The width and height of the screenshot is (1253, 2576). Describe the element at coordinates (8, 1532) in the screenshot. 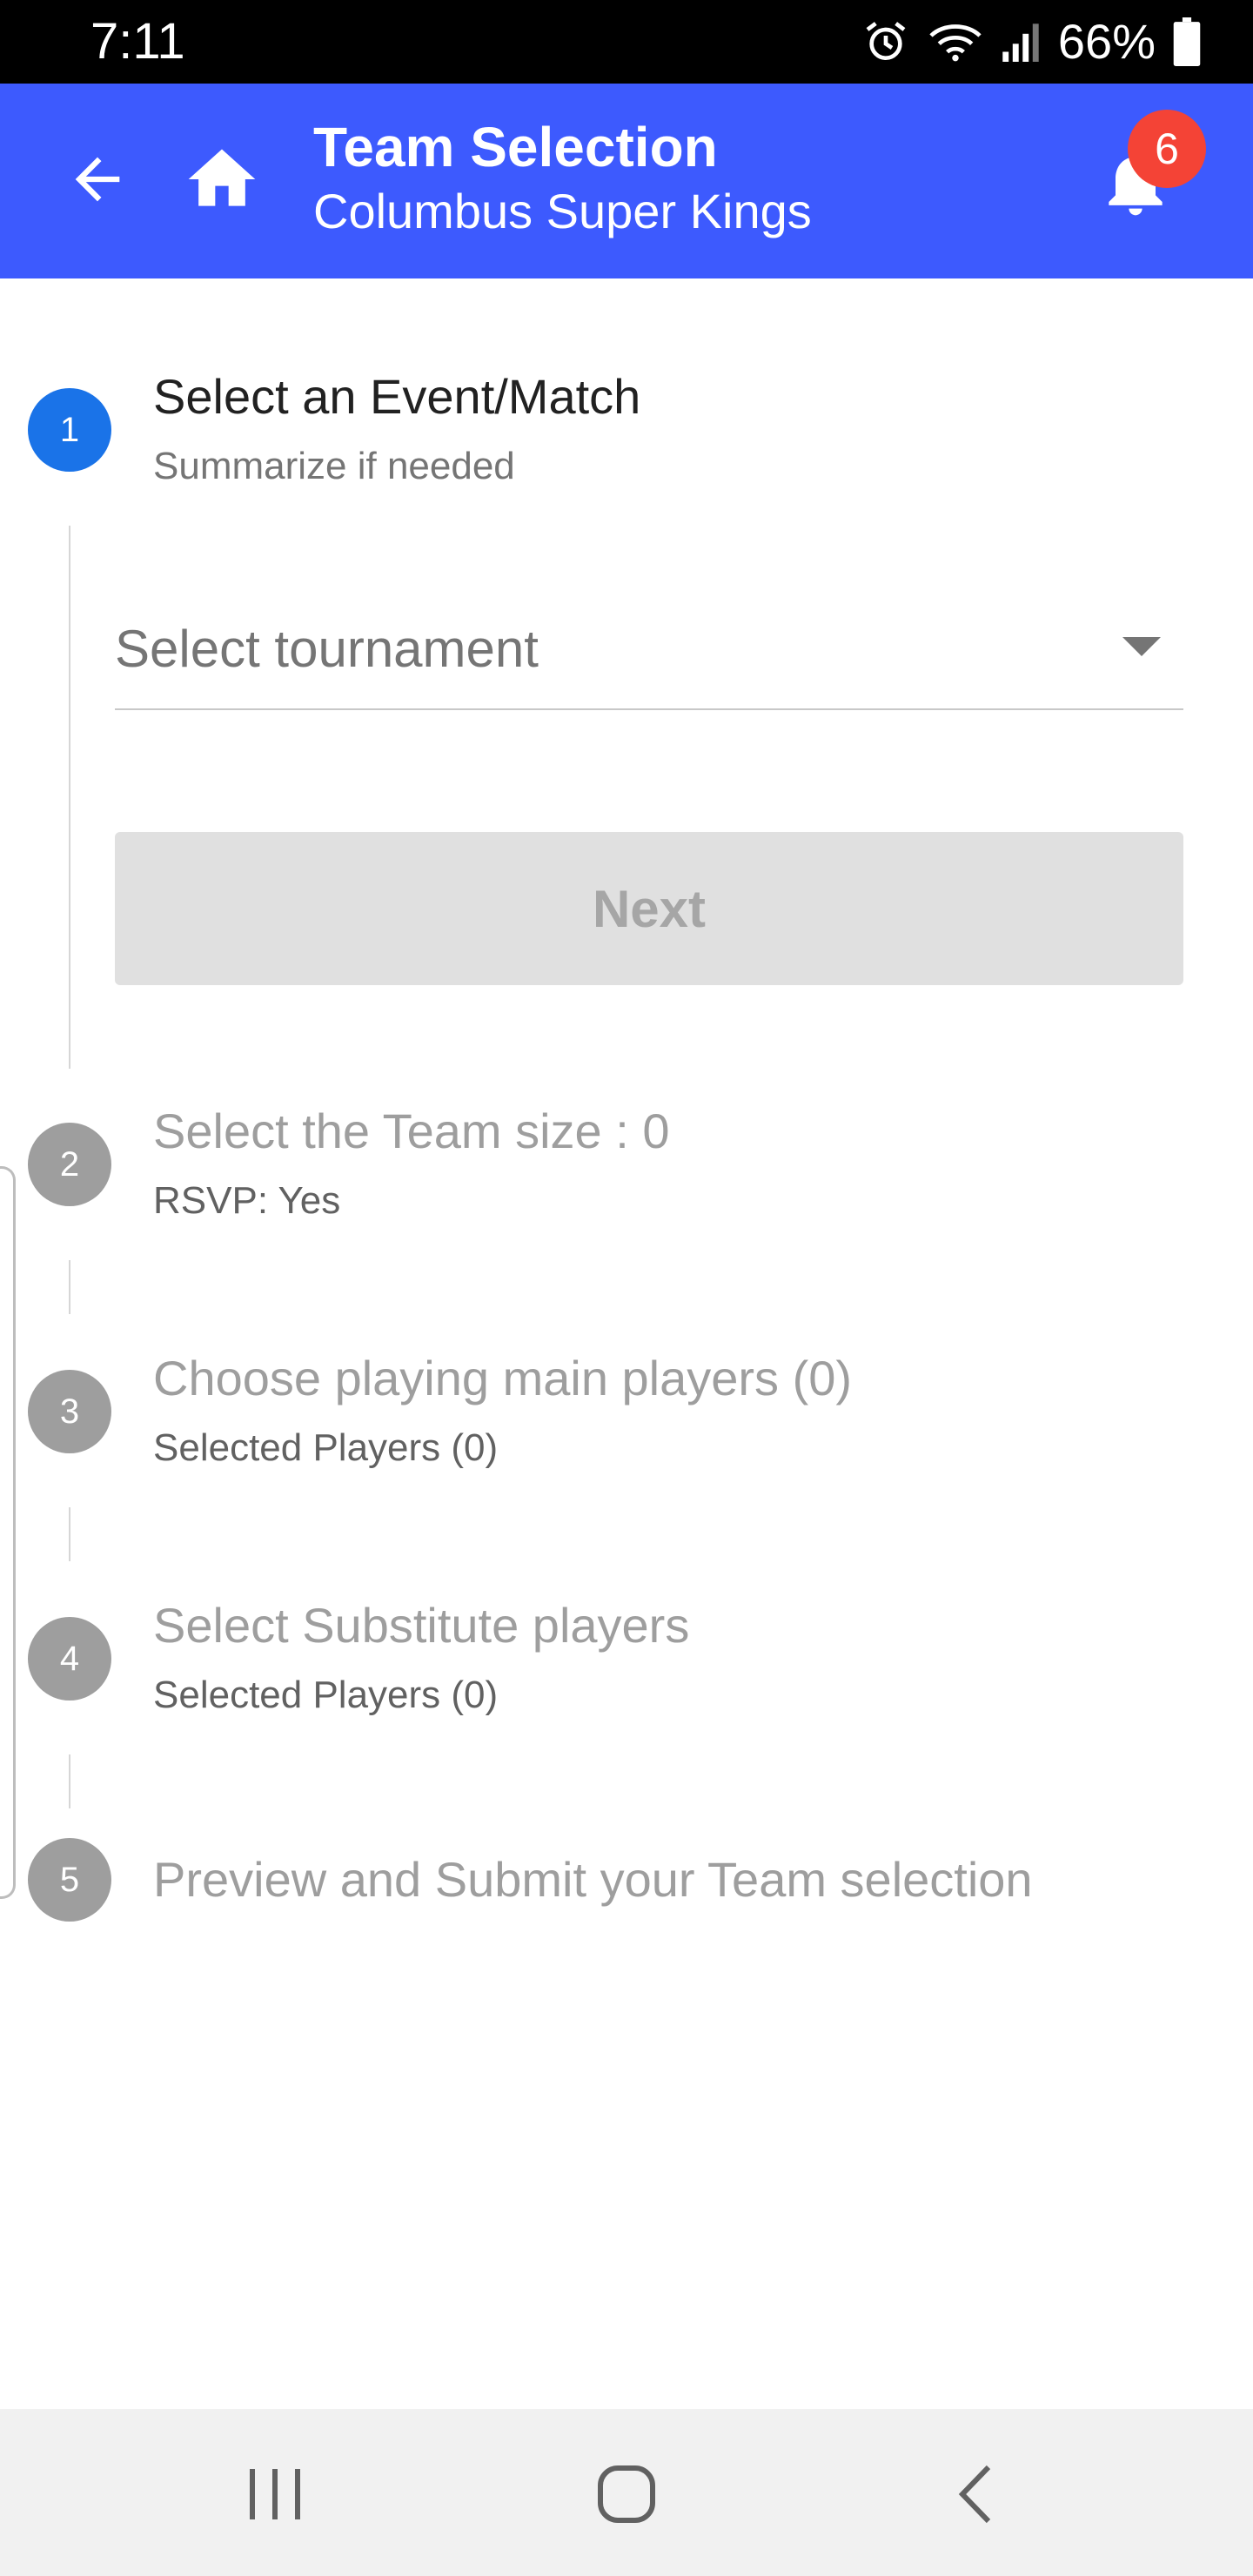

I see `side-panel-handle` at that location.